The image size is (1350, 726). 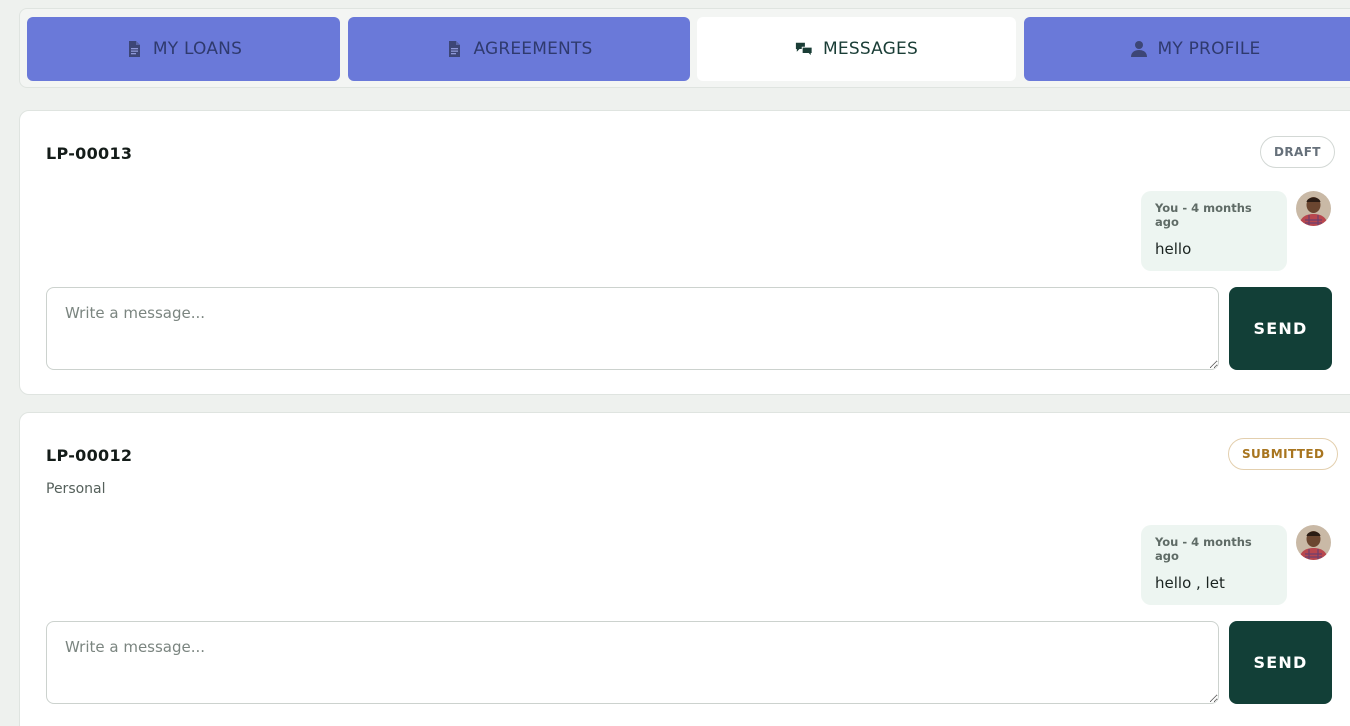 I want to click on tab-my-loans-label: MY LOANS, so click(x=197, y=49).